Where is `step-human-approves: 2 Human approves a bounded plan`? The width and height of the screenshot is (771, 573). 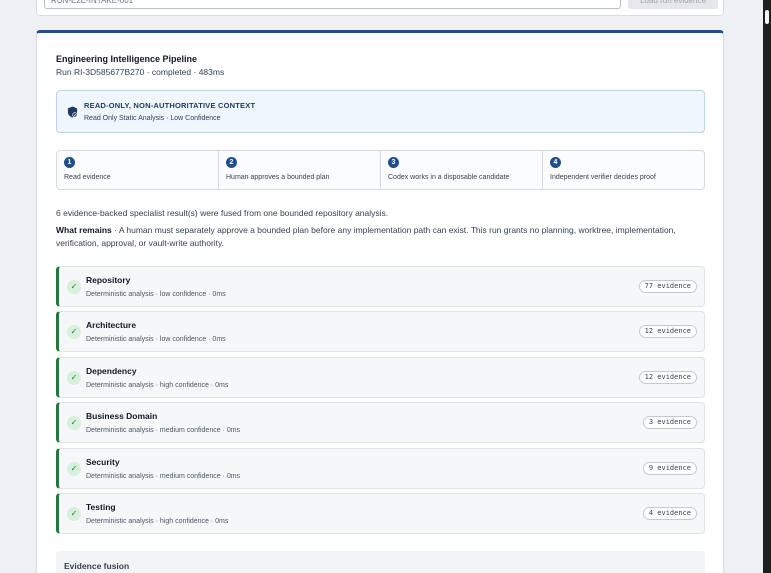 step-human-approves: 2 Human approves a bounded plan is located at coordinates (300, 170).